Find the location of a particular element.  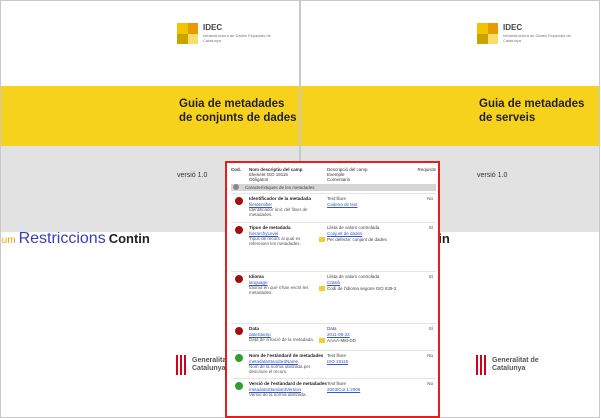

field-detail: ISO 19115 is located at coordinates (374, 361).